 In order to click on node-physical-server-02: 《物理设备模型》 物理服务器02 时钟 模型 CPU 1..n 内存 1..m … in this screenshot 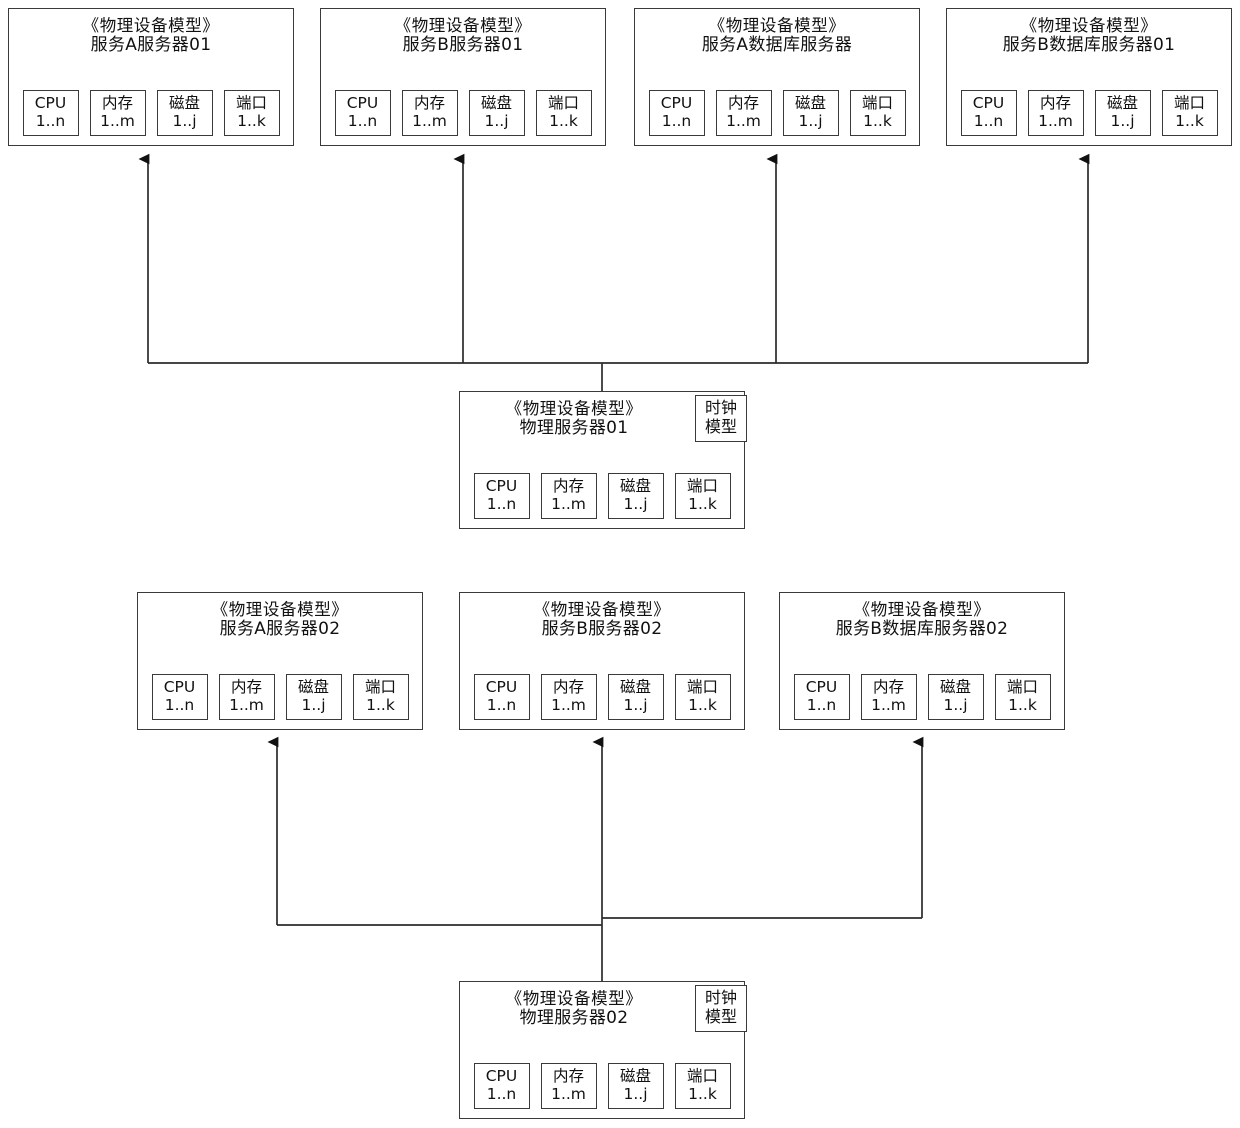, I will do `click(603, 1050)`.